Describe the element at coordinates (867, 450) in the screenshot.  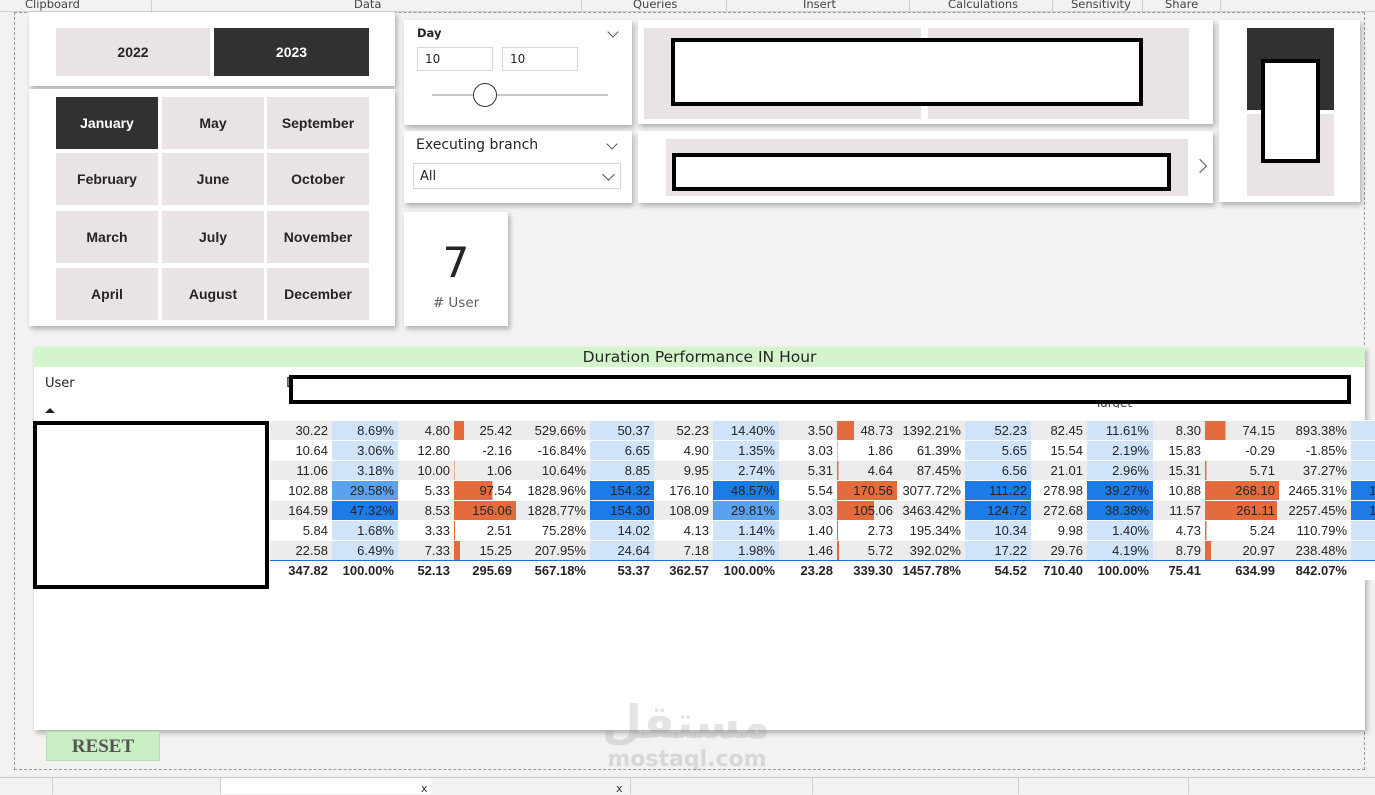
I see `table-cell: 1.86` at that location.